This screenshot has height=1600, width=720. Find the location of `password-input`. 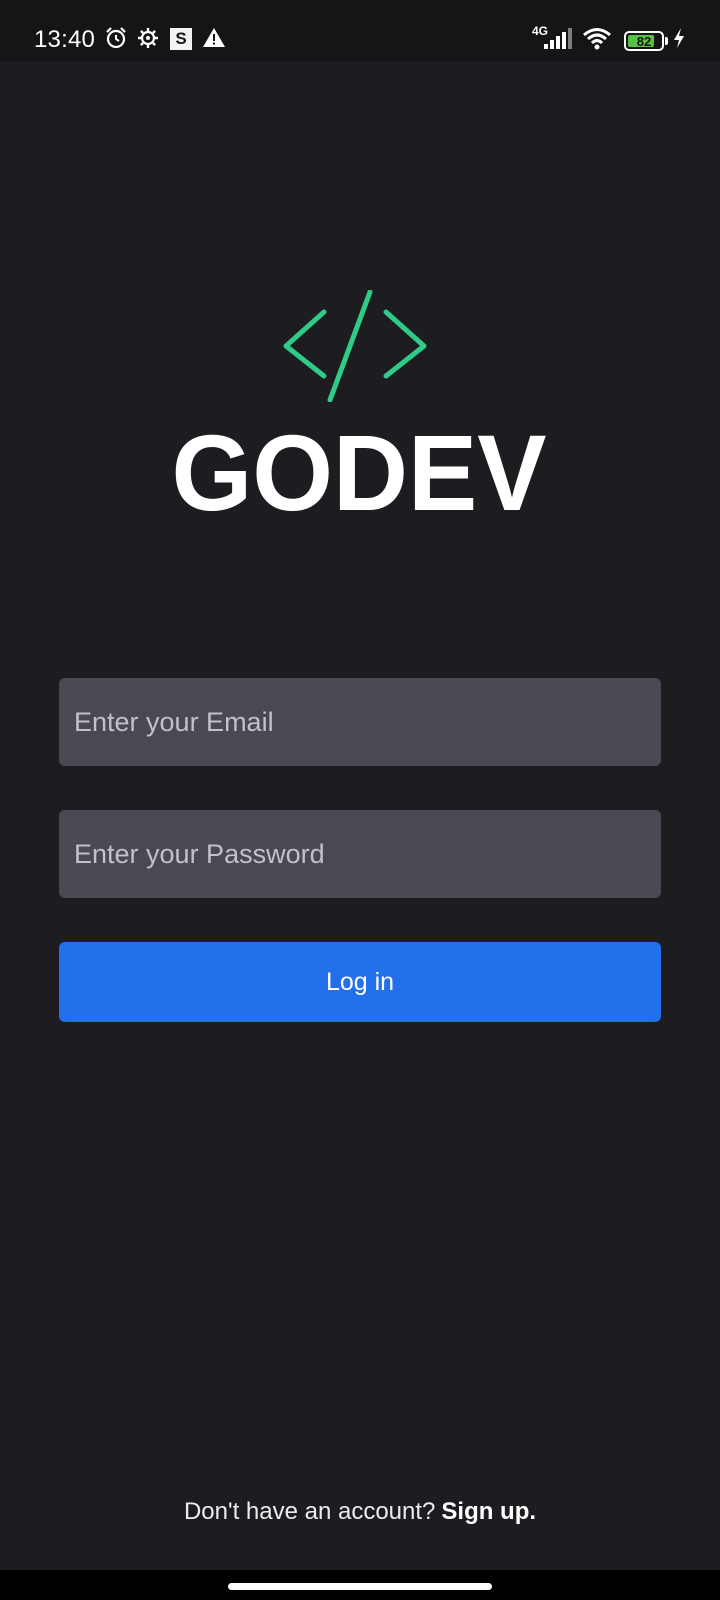

password-input is located at coordinates (360, 854).